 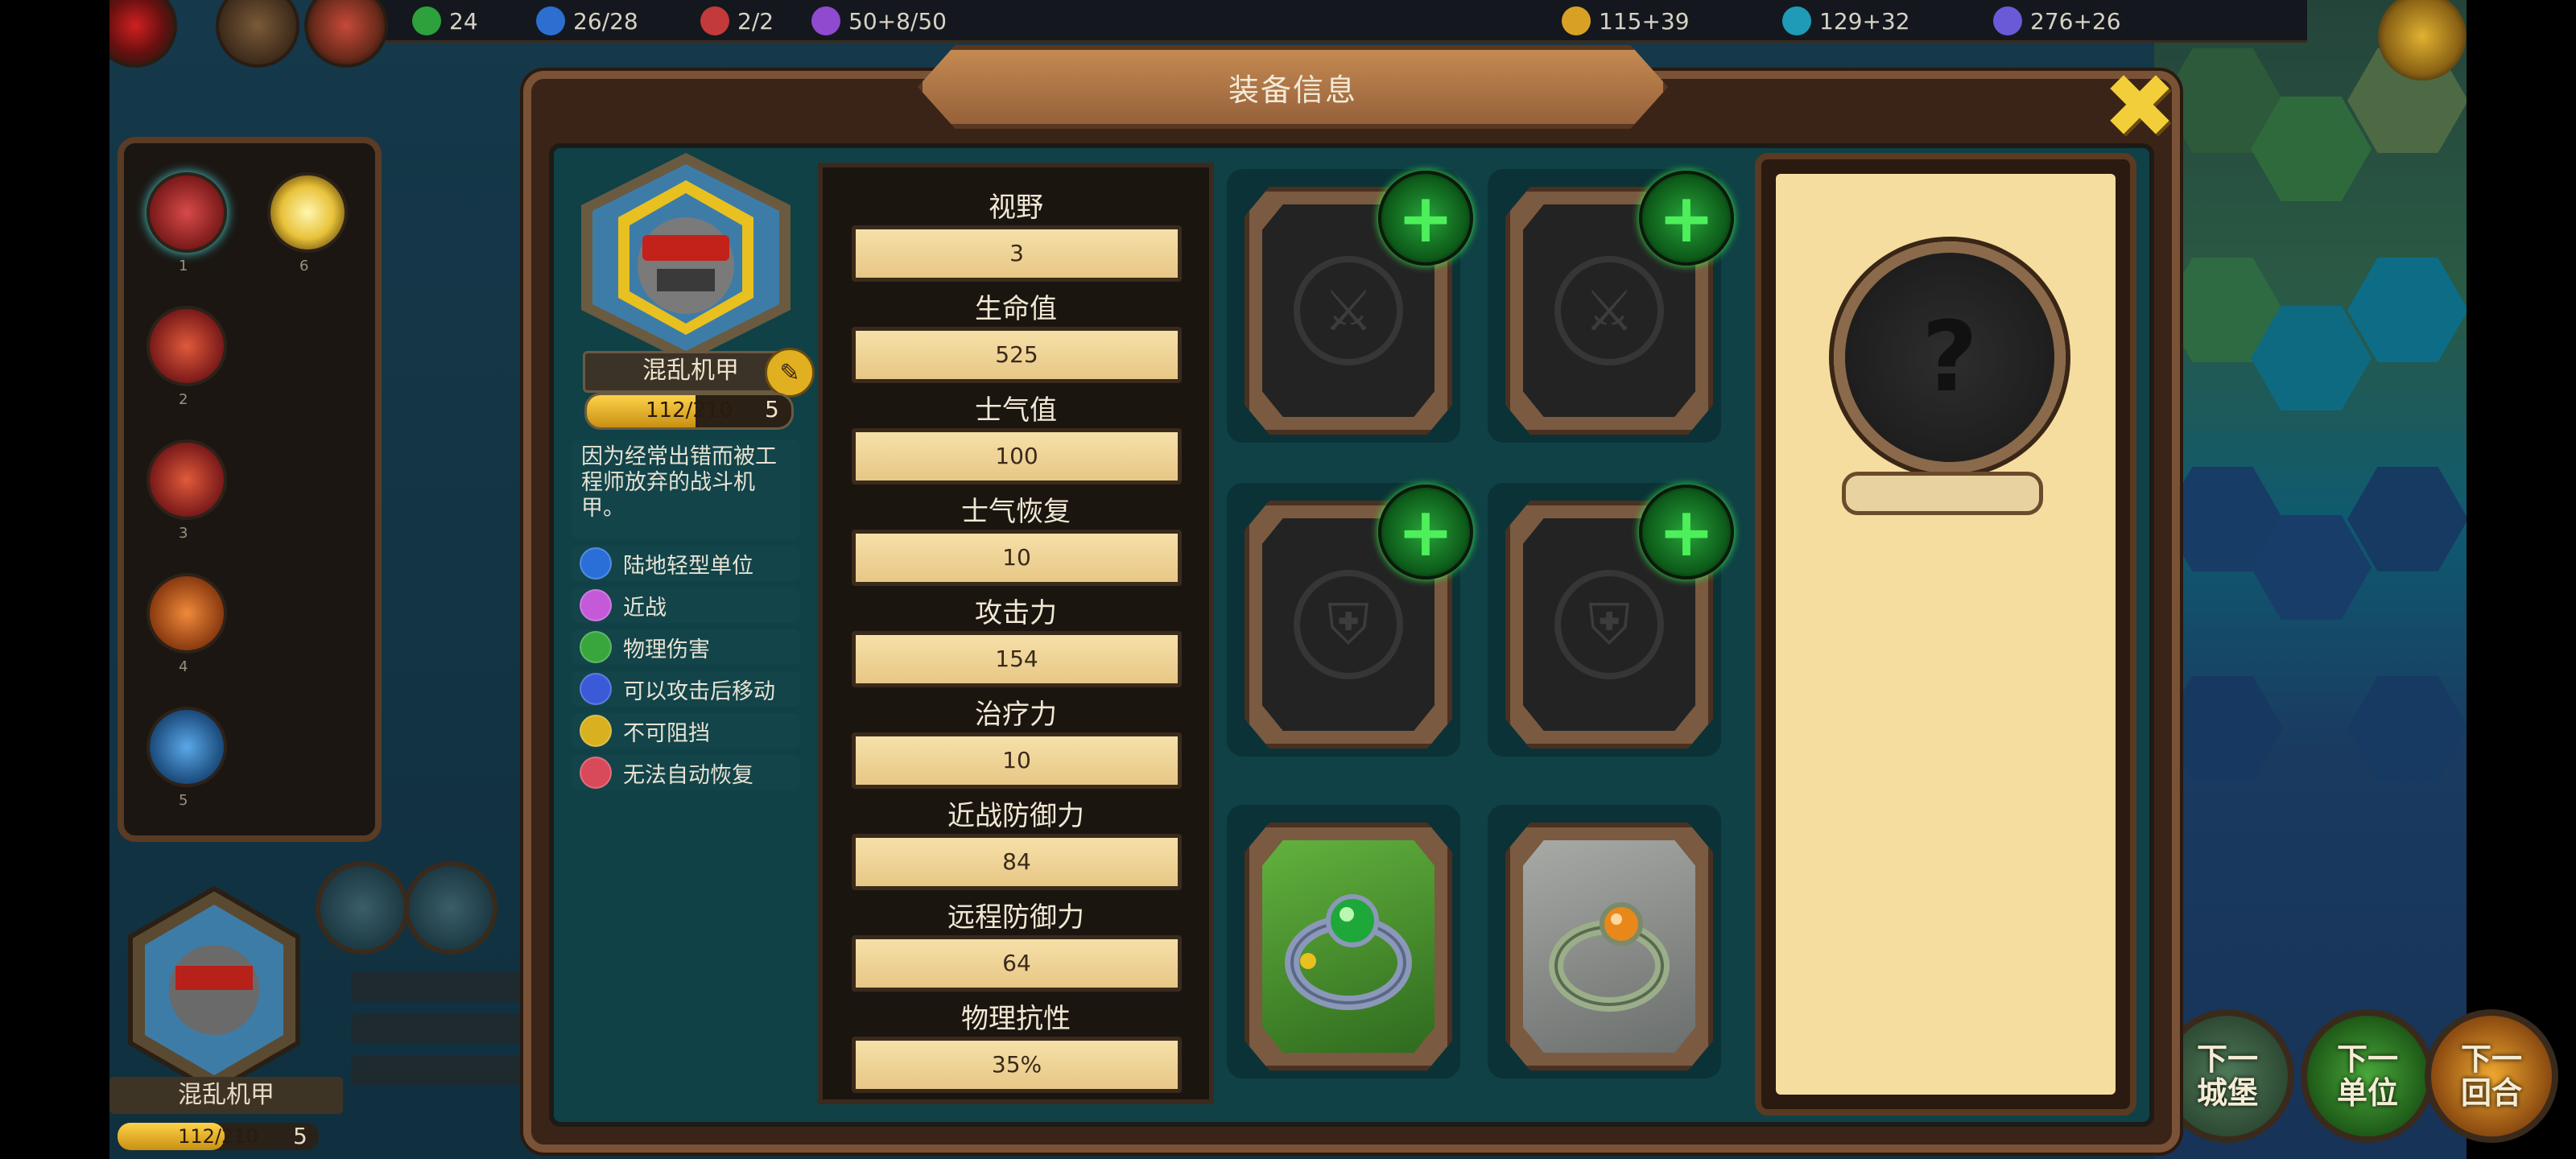 I want to click on skill-number: 5, so click(x=183, y=800).